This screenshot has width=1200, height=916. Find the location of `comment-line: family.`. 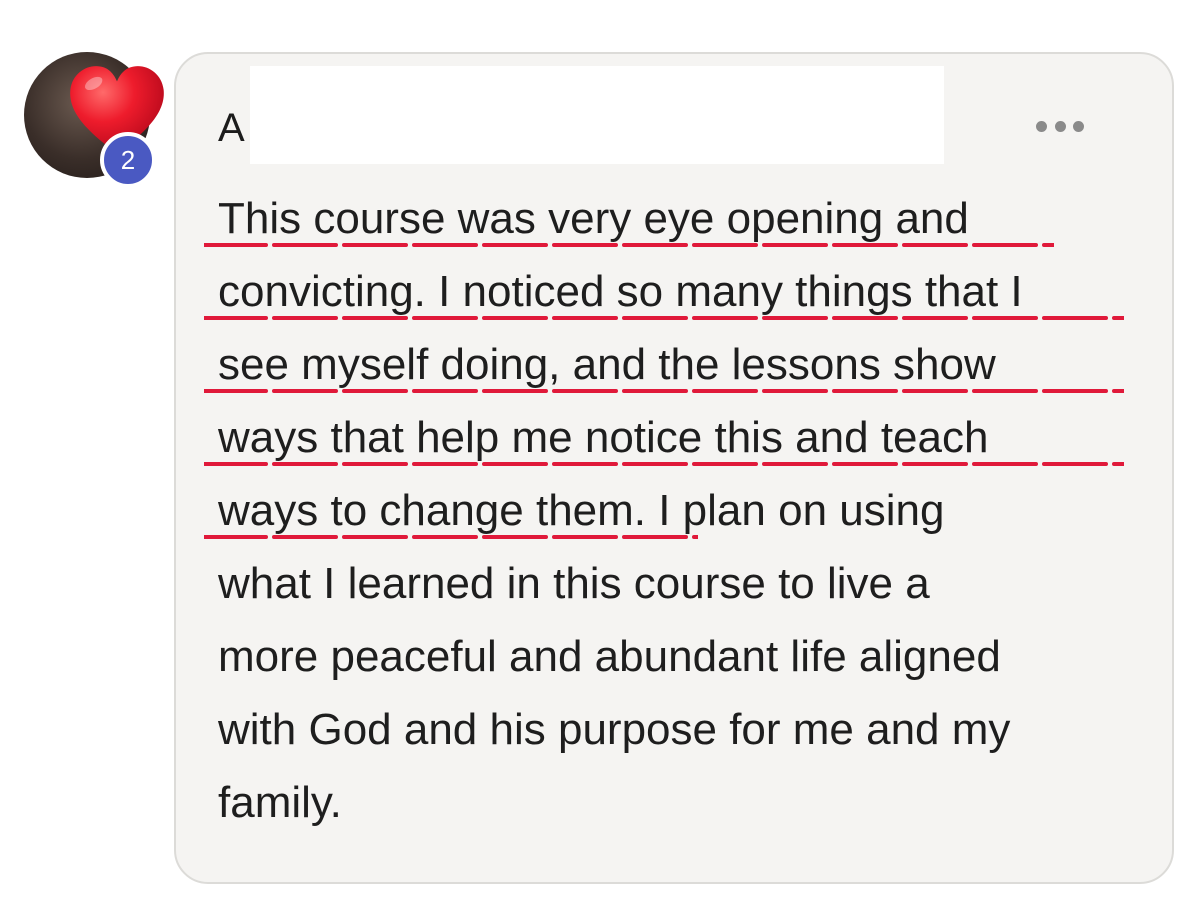

comment-line: family. is located at coordinates (280, 802).